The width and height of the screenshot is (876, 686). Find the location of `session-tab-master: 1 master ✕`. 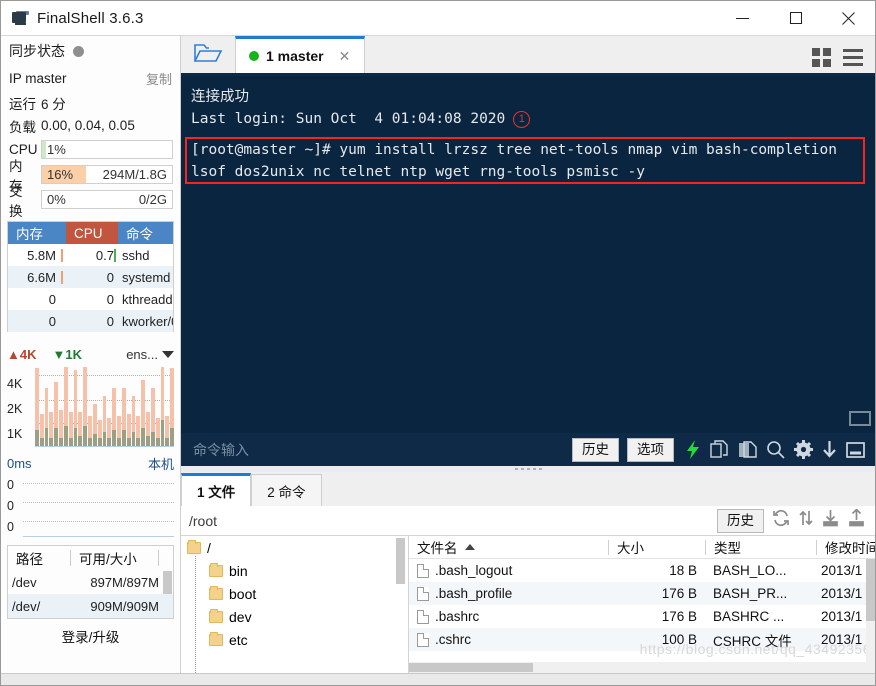

session-tab-master: 1 master ✕ is located at coordinates (300, 54).